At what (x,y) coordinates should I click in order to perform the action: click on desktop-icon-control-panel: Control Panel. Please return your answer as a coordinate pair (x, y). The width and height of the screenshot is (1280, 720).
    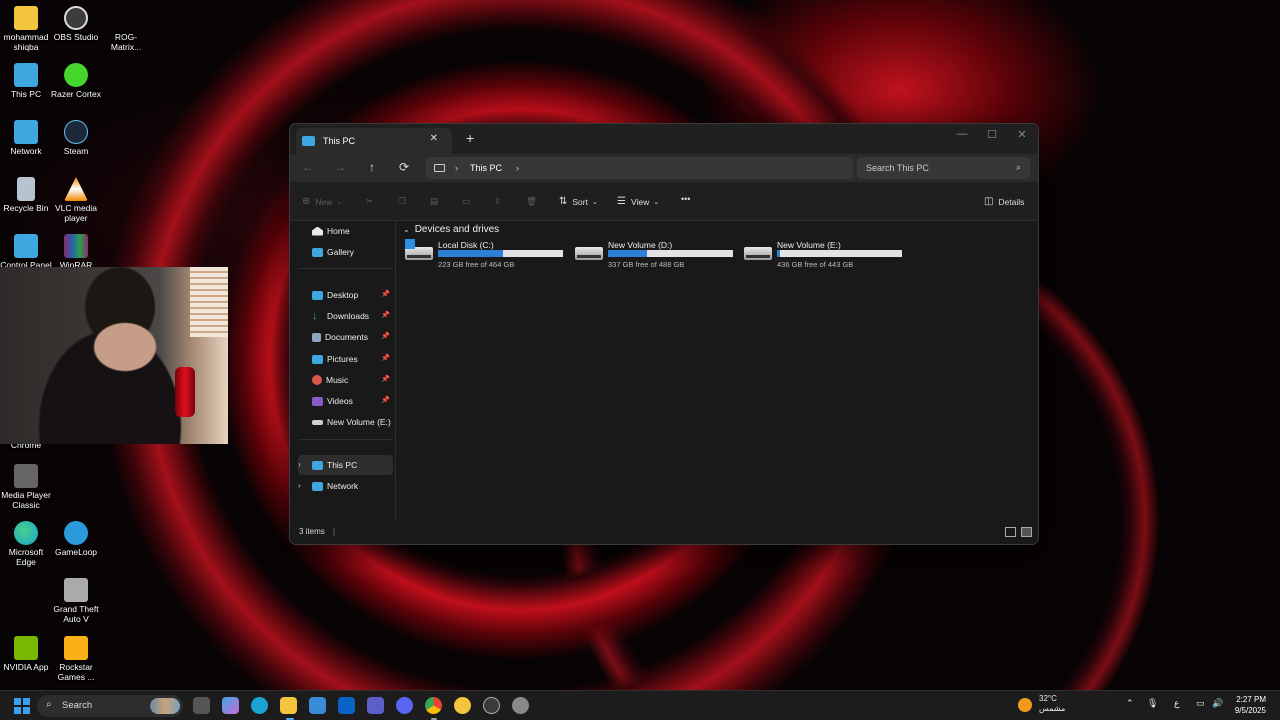
    Looking at the image, I should click on (26, 252).